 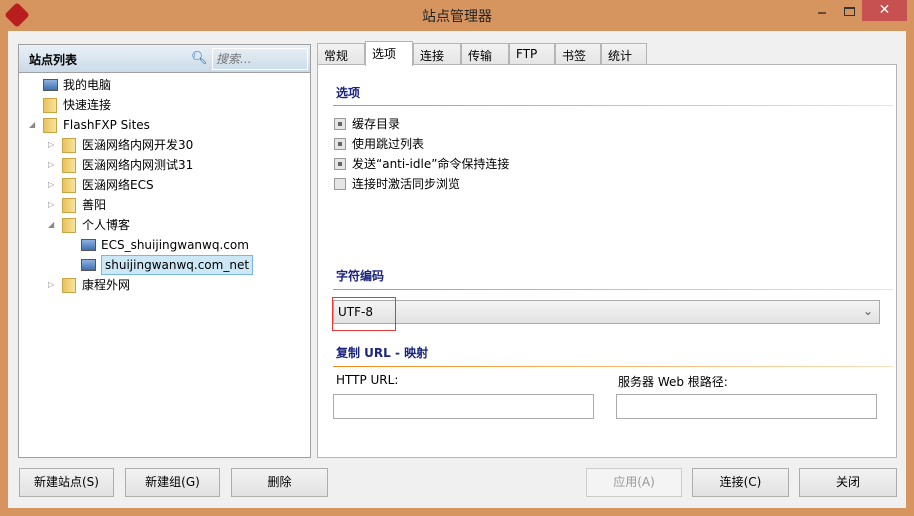 What do you see at coordinates (175, 245) in the screenshot?
I see `tree-item-label: ECS_shuijingwanwq.com` at bounding box center [175, 245].